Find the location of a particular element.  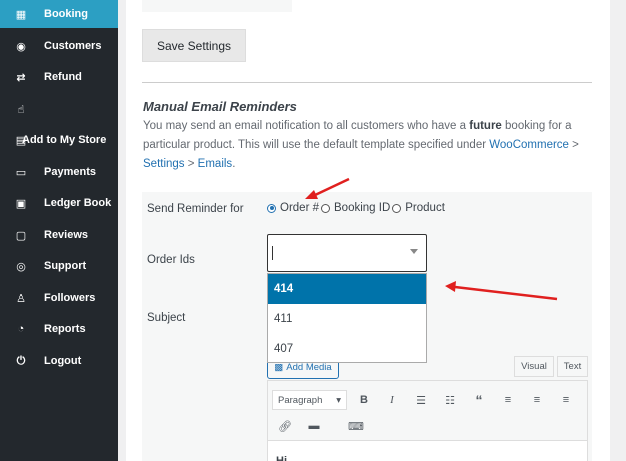

radio-order: Order # is located at coordinates (293, 208).